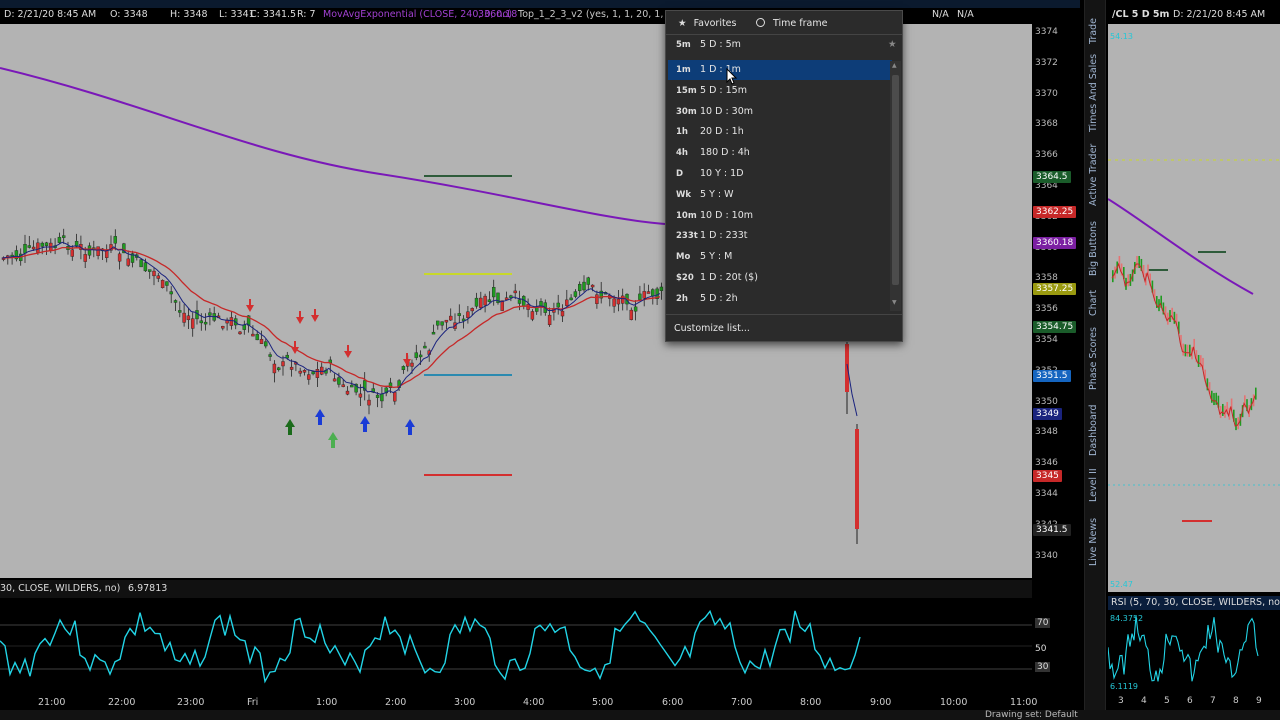  Describe the element at coordinates (516, 589) in the screenshot. I see `rsi-study-header: 30, CLOSE, WILDERS, no) 6.97813` at that location.